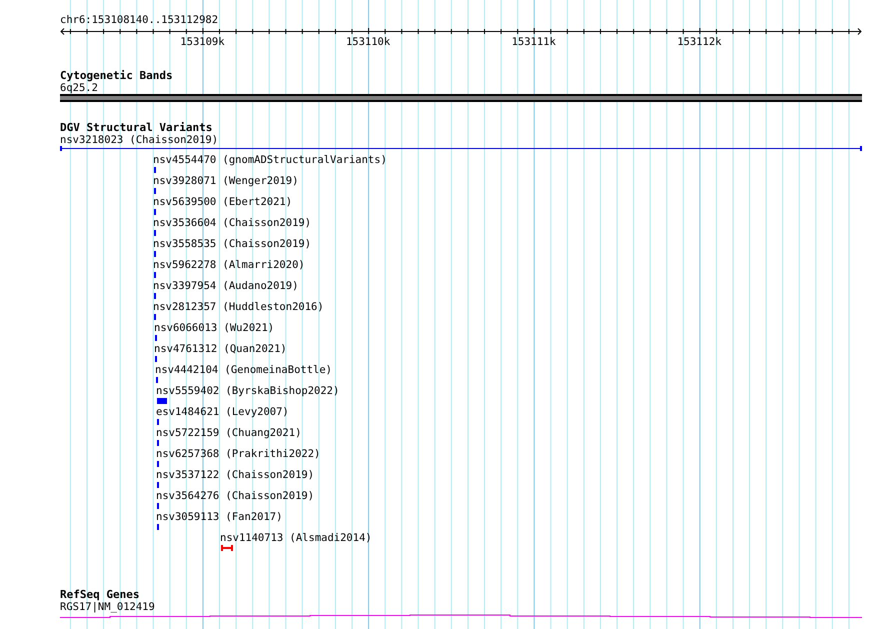 The height and width of the screenshot is (629, 890). What do you see at coordinates (222, 412) in the screenshot?
I see `variant-label: esv1484621 (Levy2007)` at bounding box center [222, 412].